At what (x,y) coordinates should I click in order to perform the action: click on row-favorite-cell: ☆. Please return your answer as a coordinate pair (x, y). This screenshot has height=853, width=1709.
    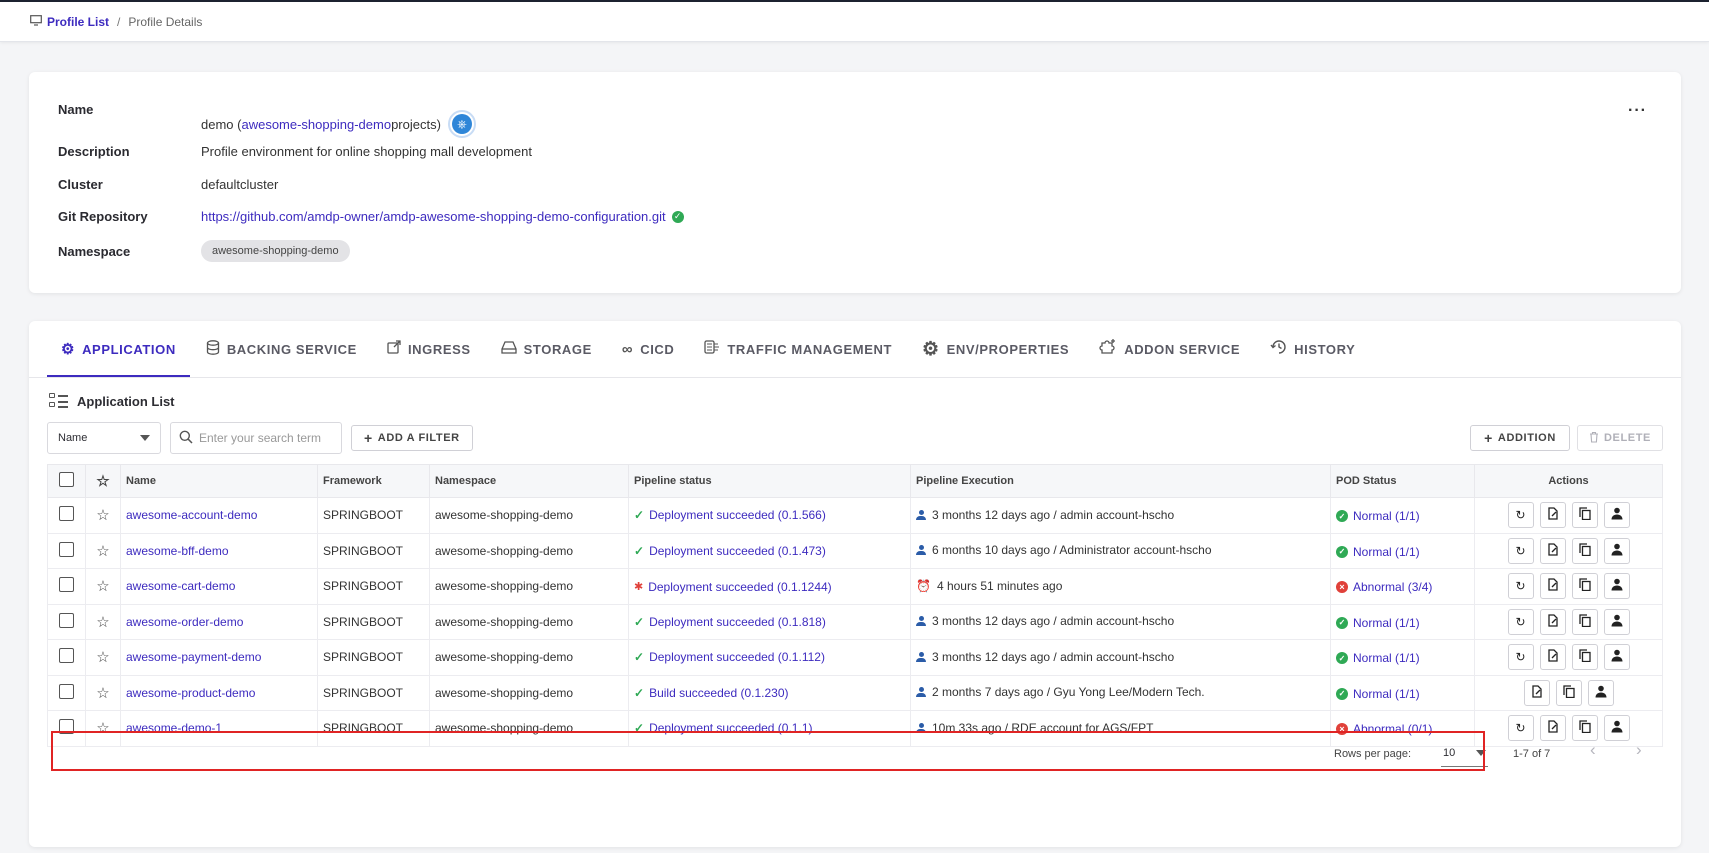
    Looking at the image, I should click on (103, 515).